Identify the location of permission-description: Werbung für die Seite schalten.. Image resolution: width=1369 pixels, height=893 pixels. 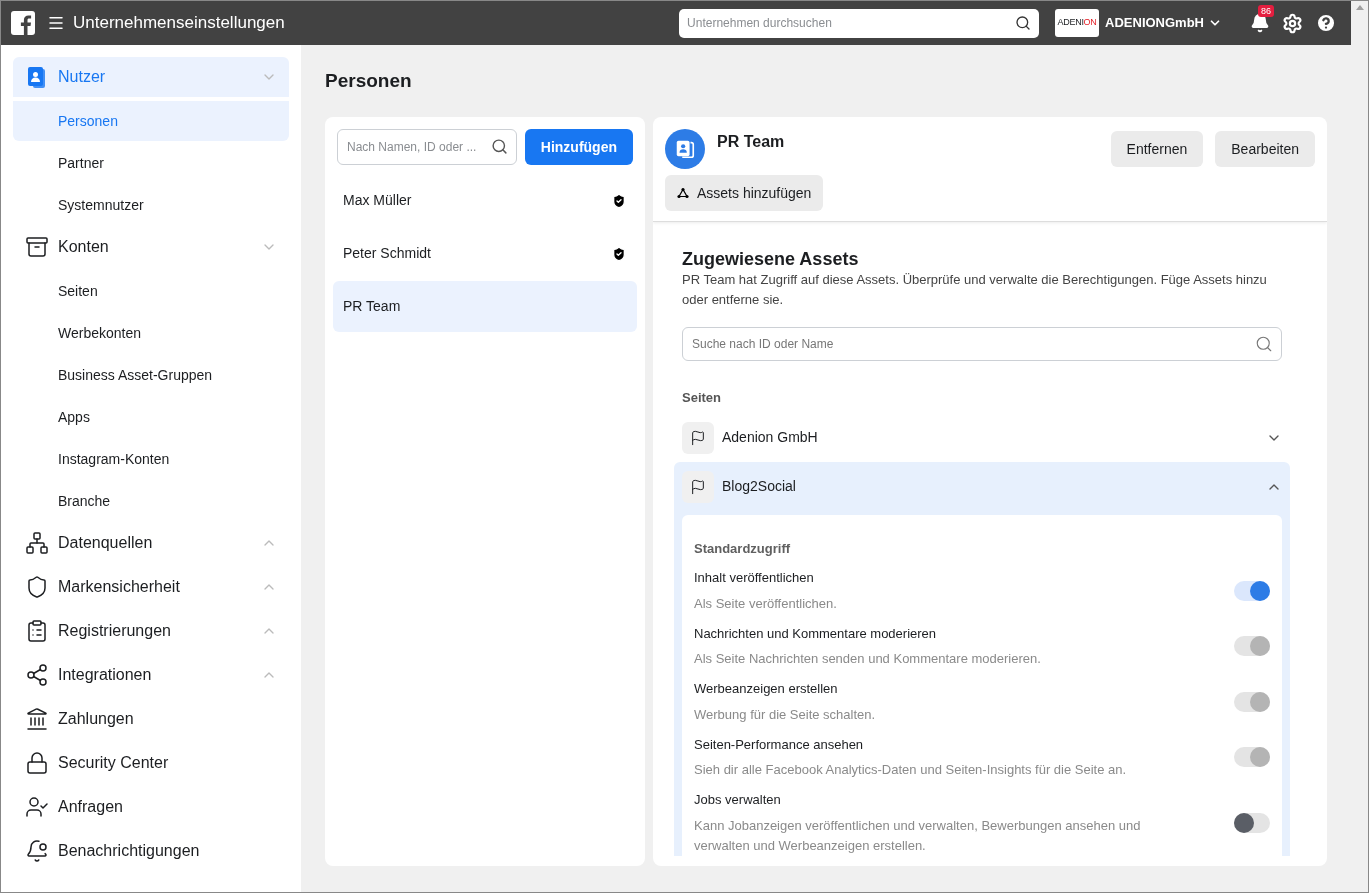
(785, 714).